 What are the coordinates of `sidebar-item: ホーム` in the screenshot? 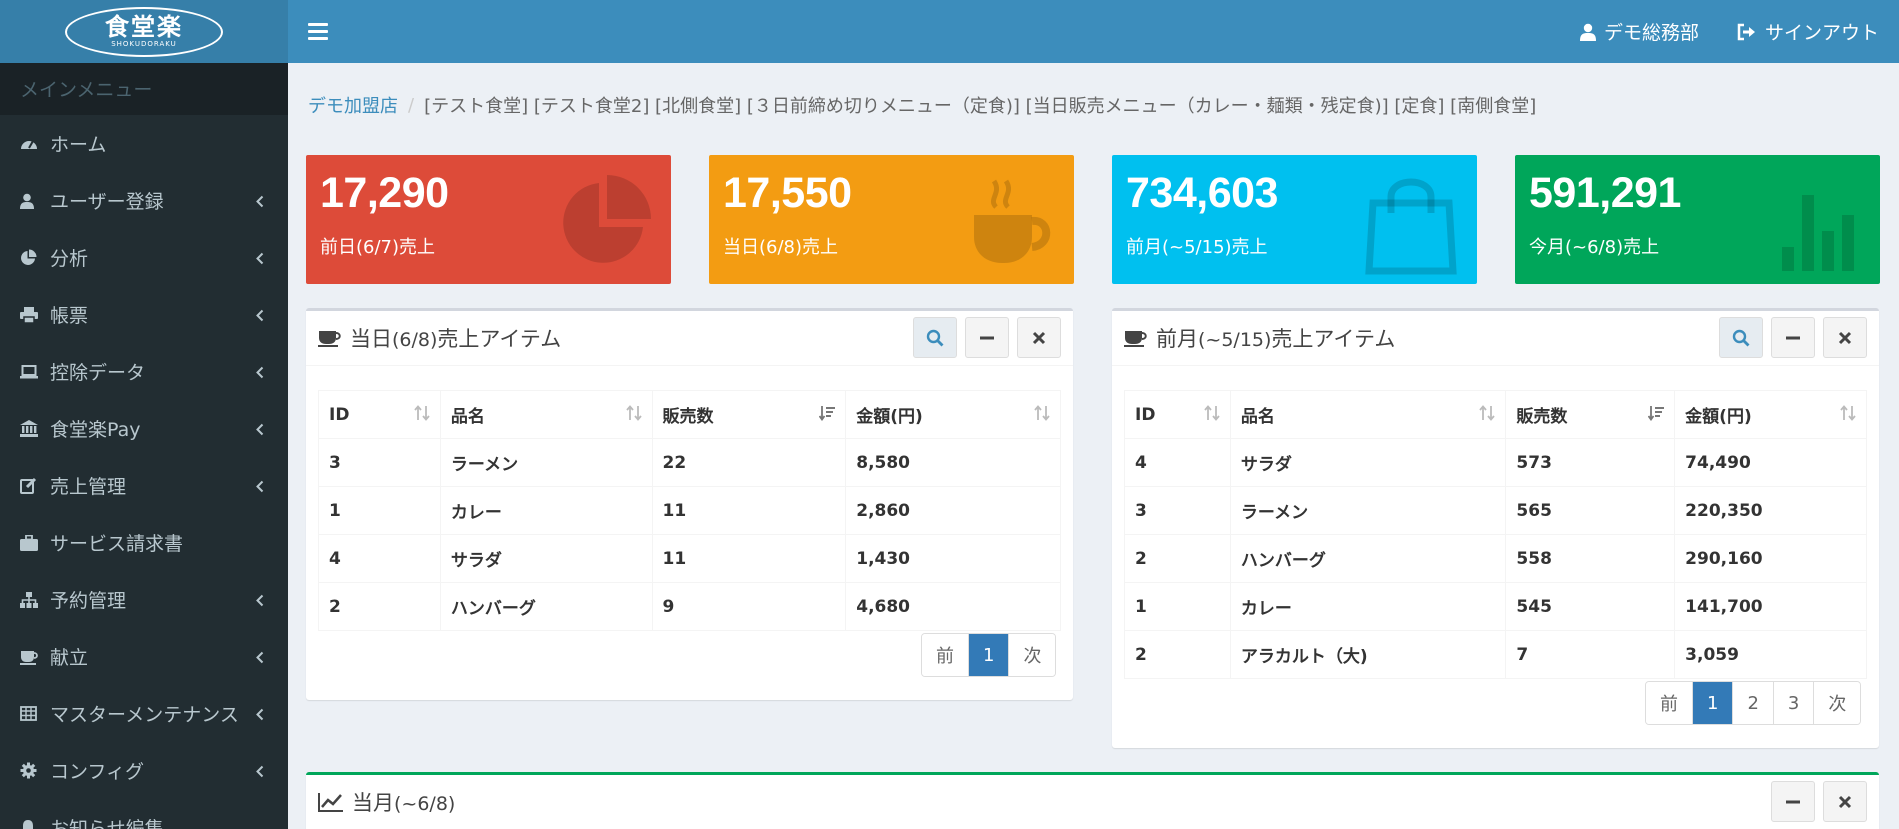 It's located at (144, 143).